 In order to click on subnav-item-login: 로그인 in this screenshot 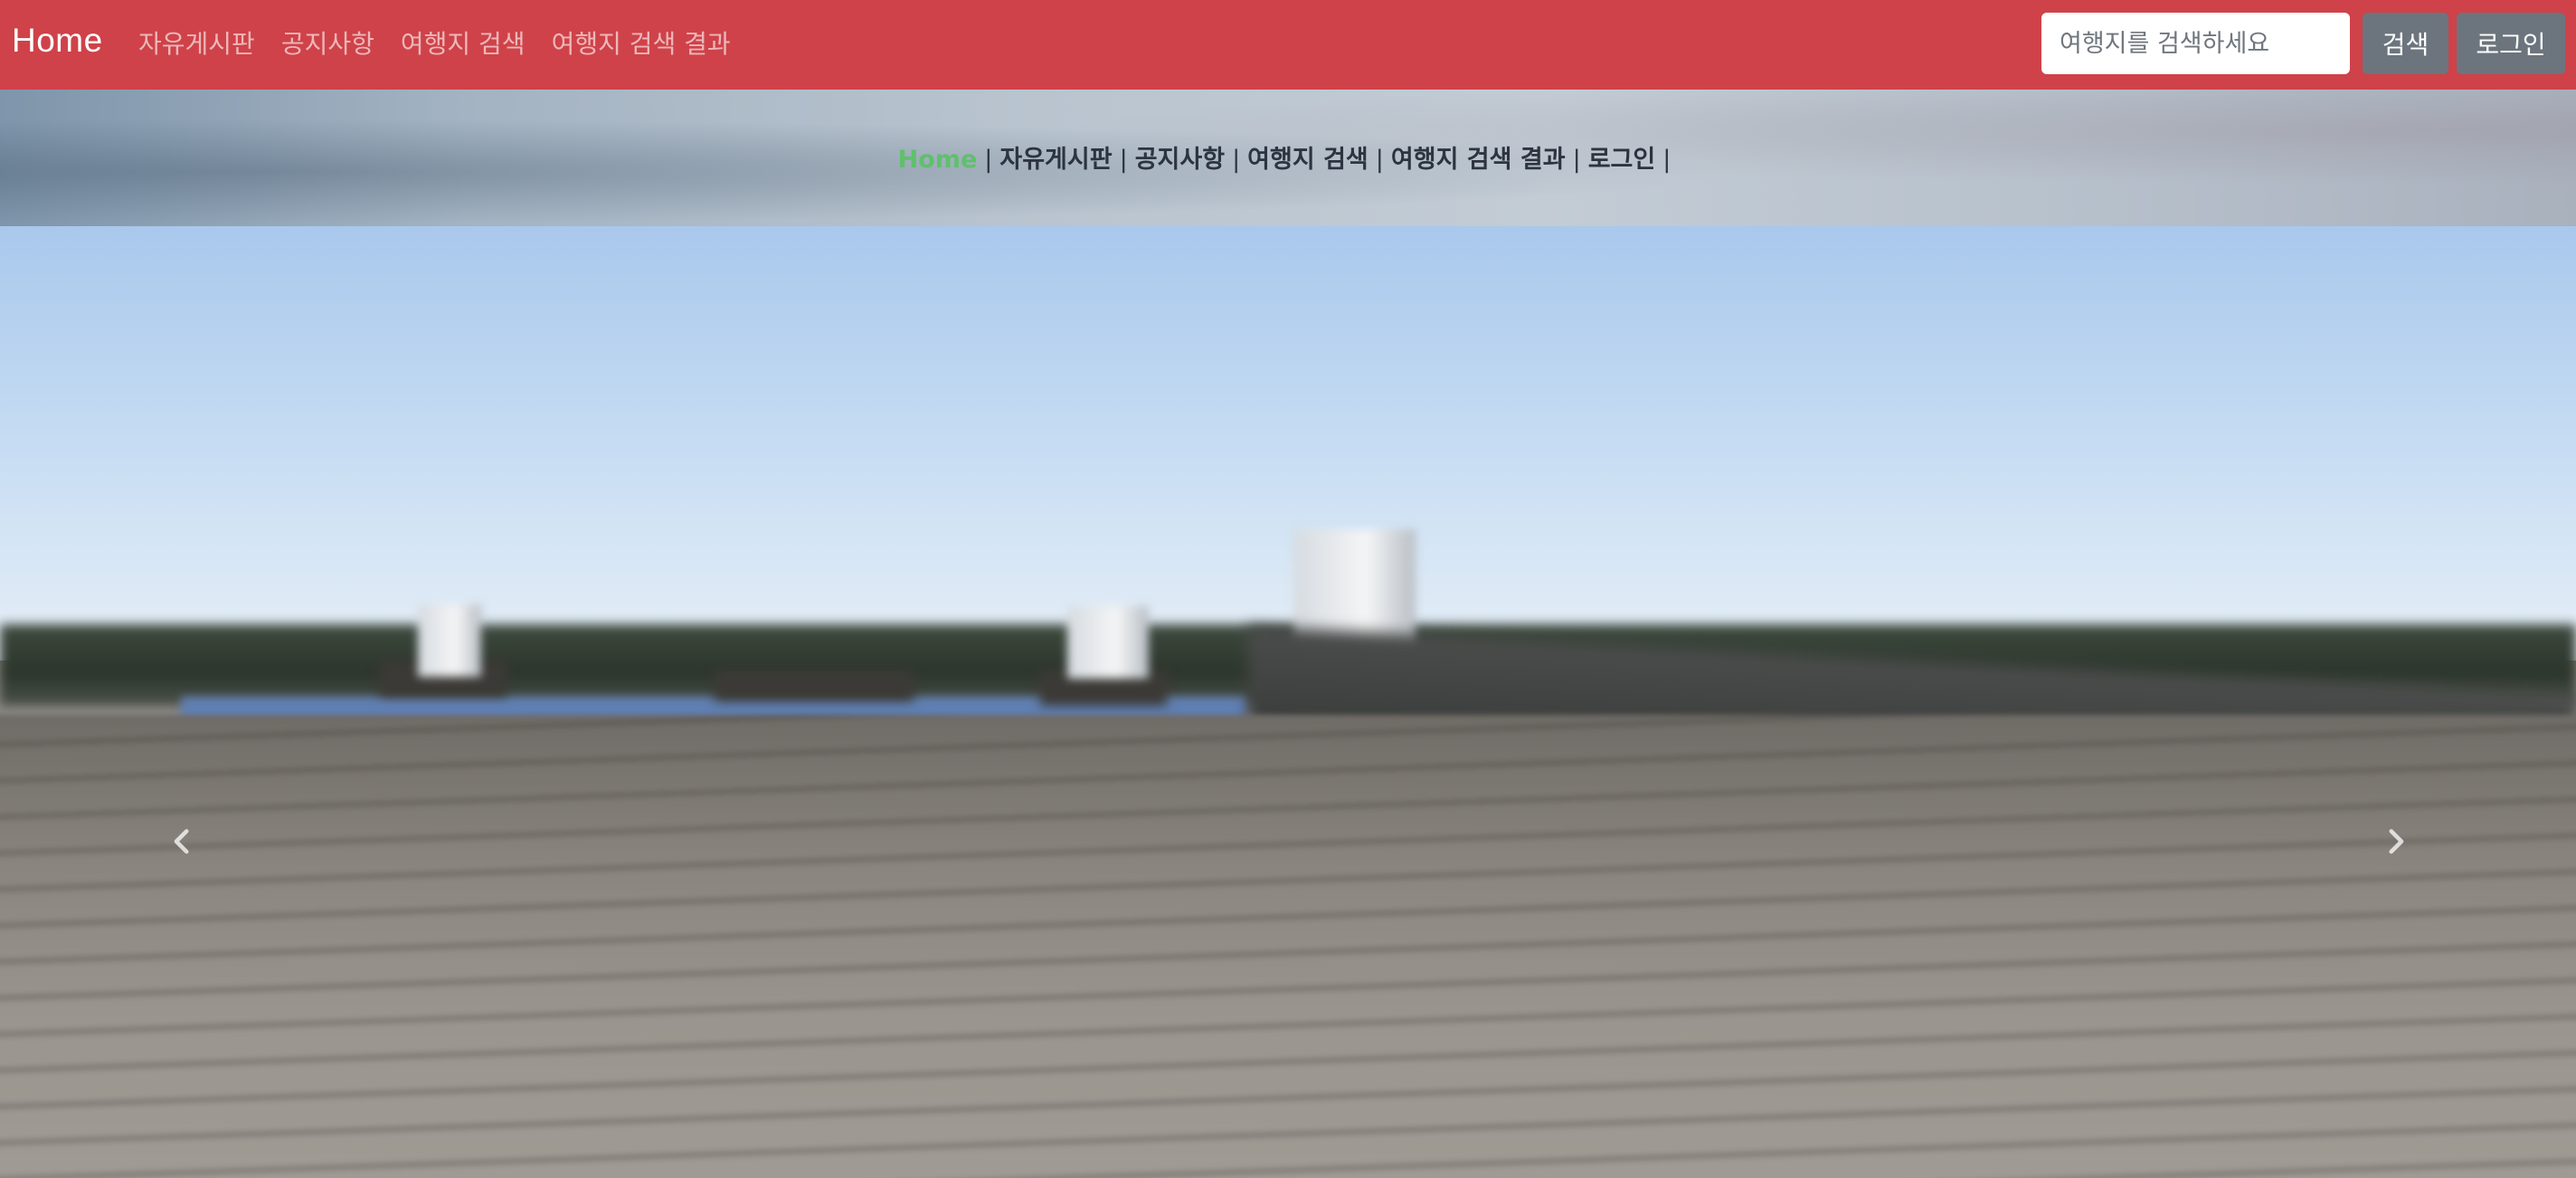, I will do `click(1622, 160)`.